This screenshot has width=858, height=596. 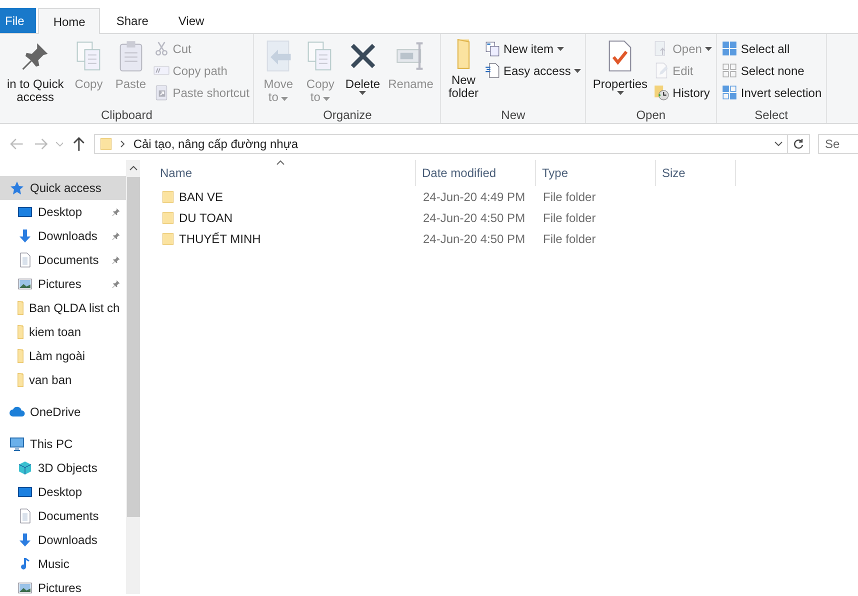 What do you see at coordinates (63, 356) in the screenshot?
I see `nav-item: Làm ngoài` at bounding box center [63, 356].